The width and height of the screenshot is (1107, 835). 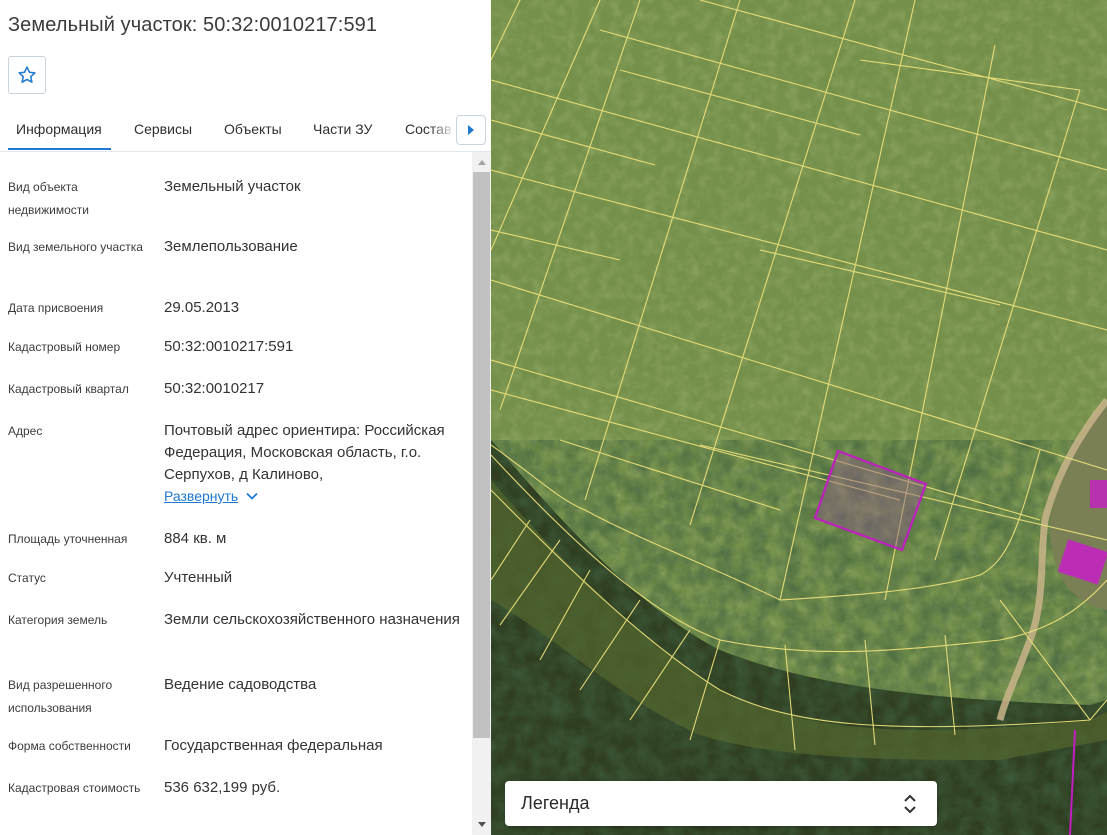 I want to click on favorite-button, so click(x=27, y=75).